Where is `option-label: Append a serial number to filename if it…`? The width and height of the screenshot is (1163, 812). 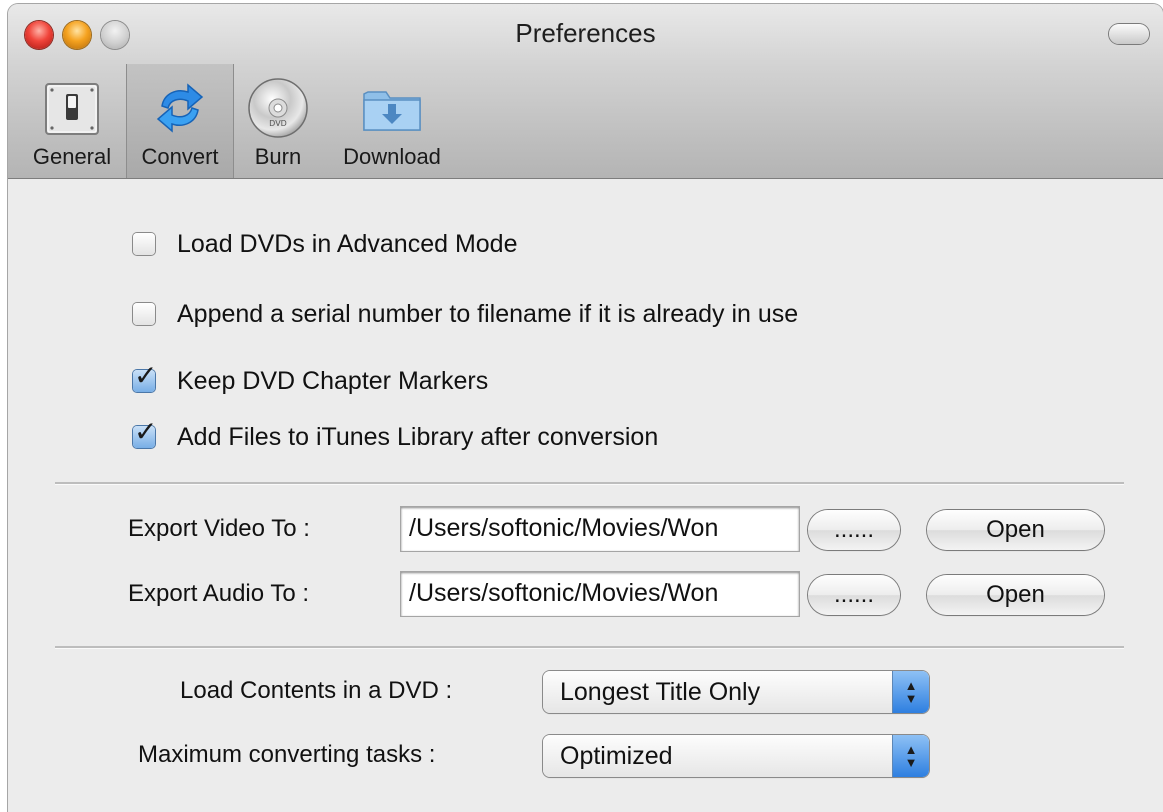 option-label: Append a serial number to filename if it… is located at coordinates (488, 313).